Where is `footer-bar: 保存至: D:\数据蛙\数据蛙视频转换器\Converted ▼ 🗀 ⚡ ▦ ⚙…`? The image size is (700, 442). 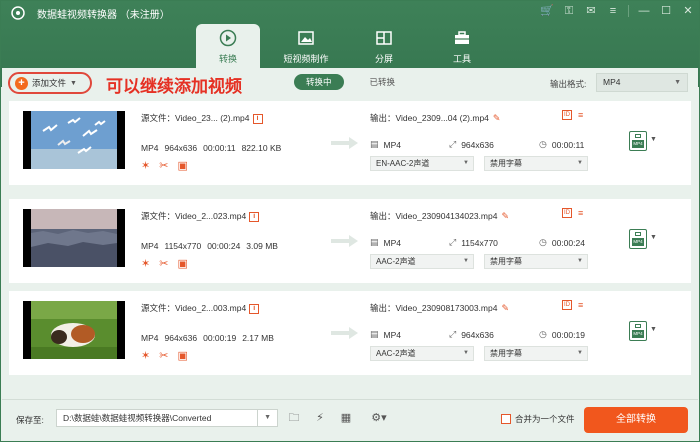
footer-bar: 保存至: D:\数据蛙\数据蛙视频转换器\Converted ▼ 🗀 ⚡ ▦ ⚙… is located at coordinates (350, 420).